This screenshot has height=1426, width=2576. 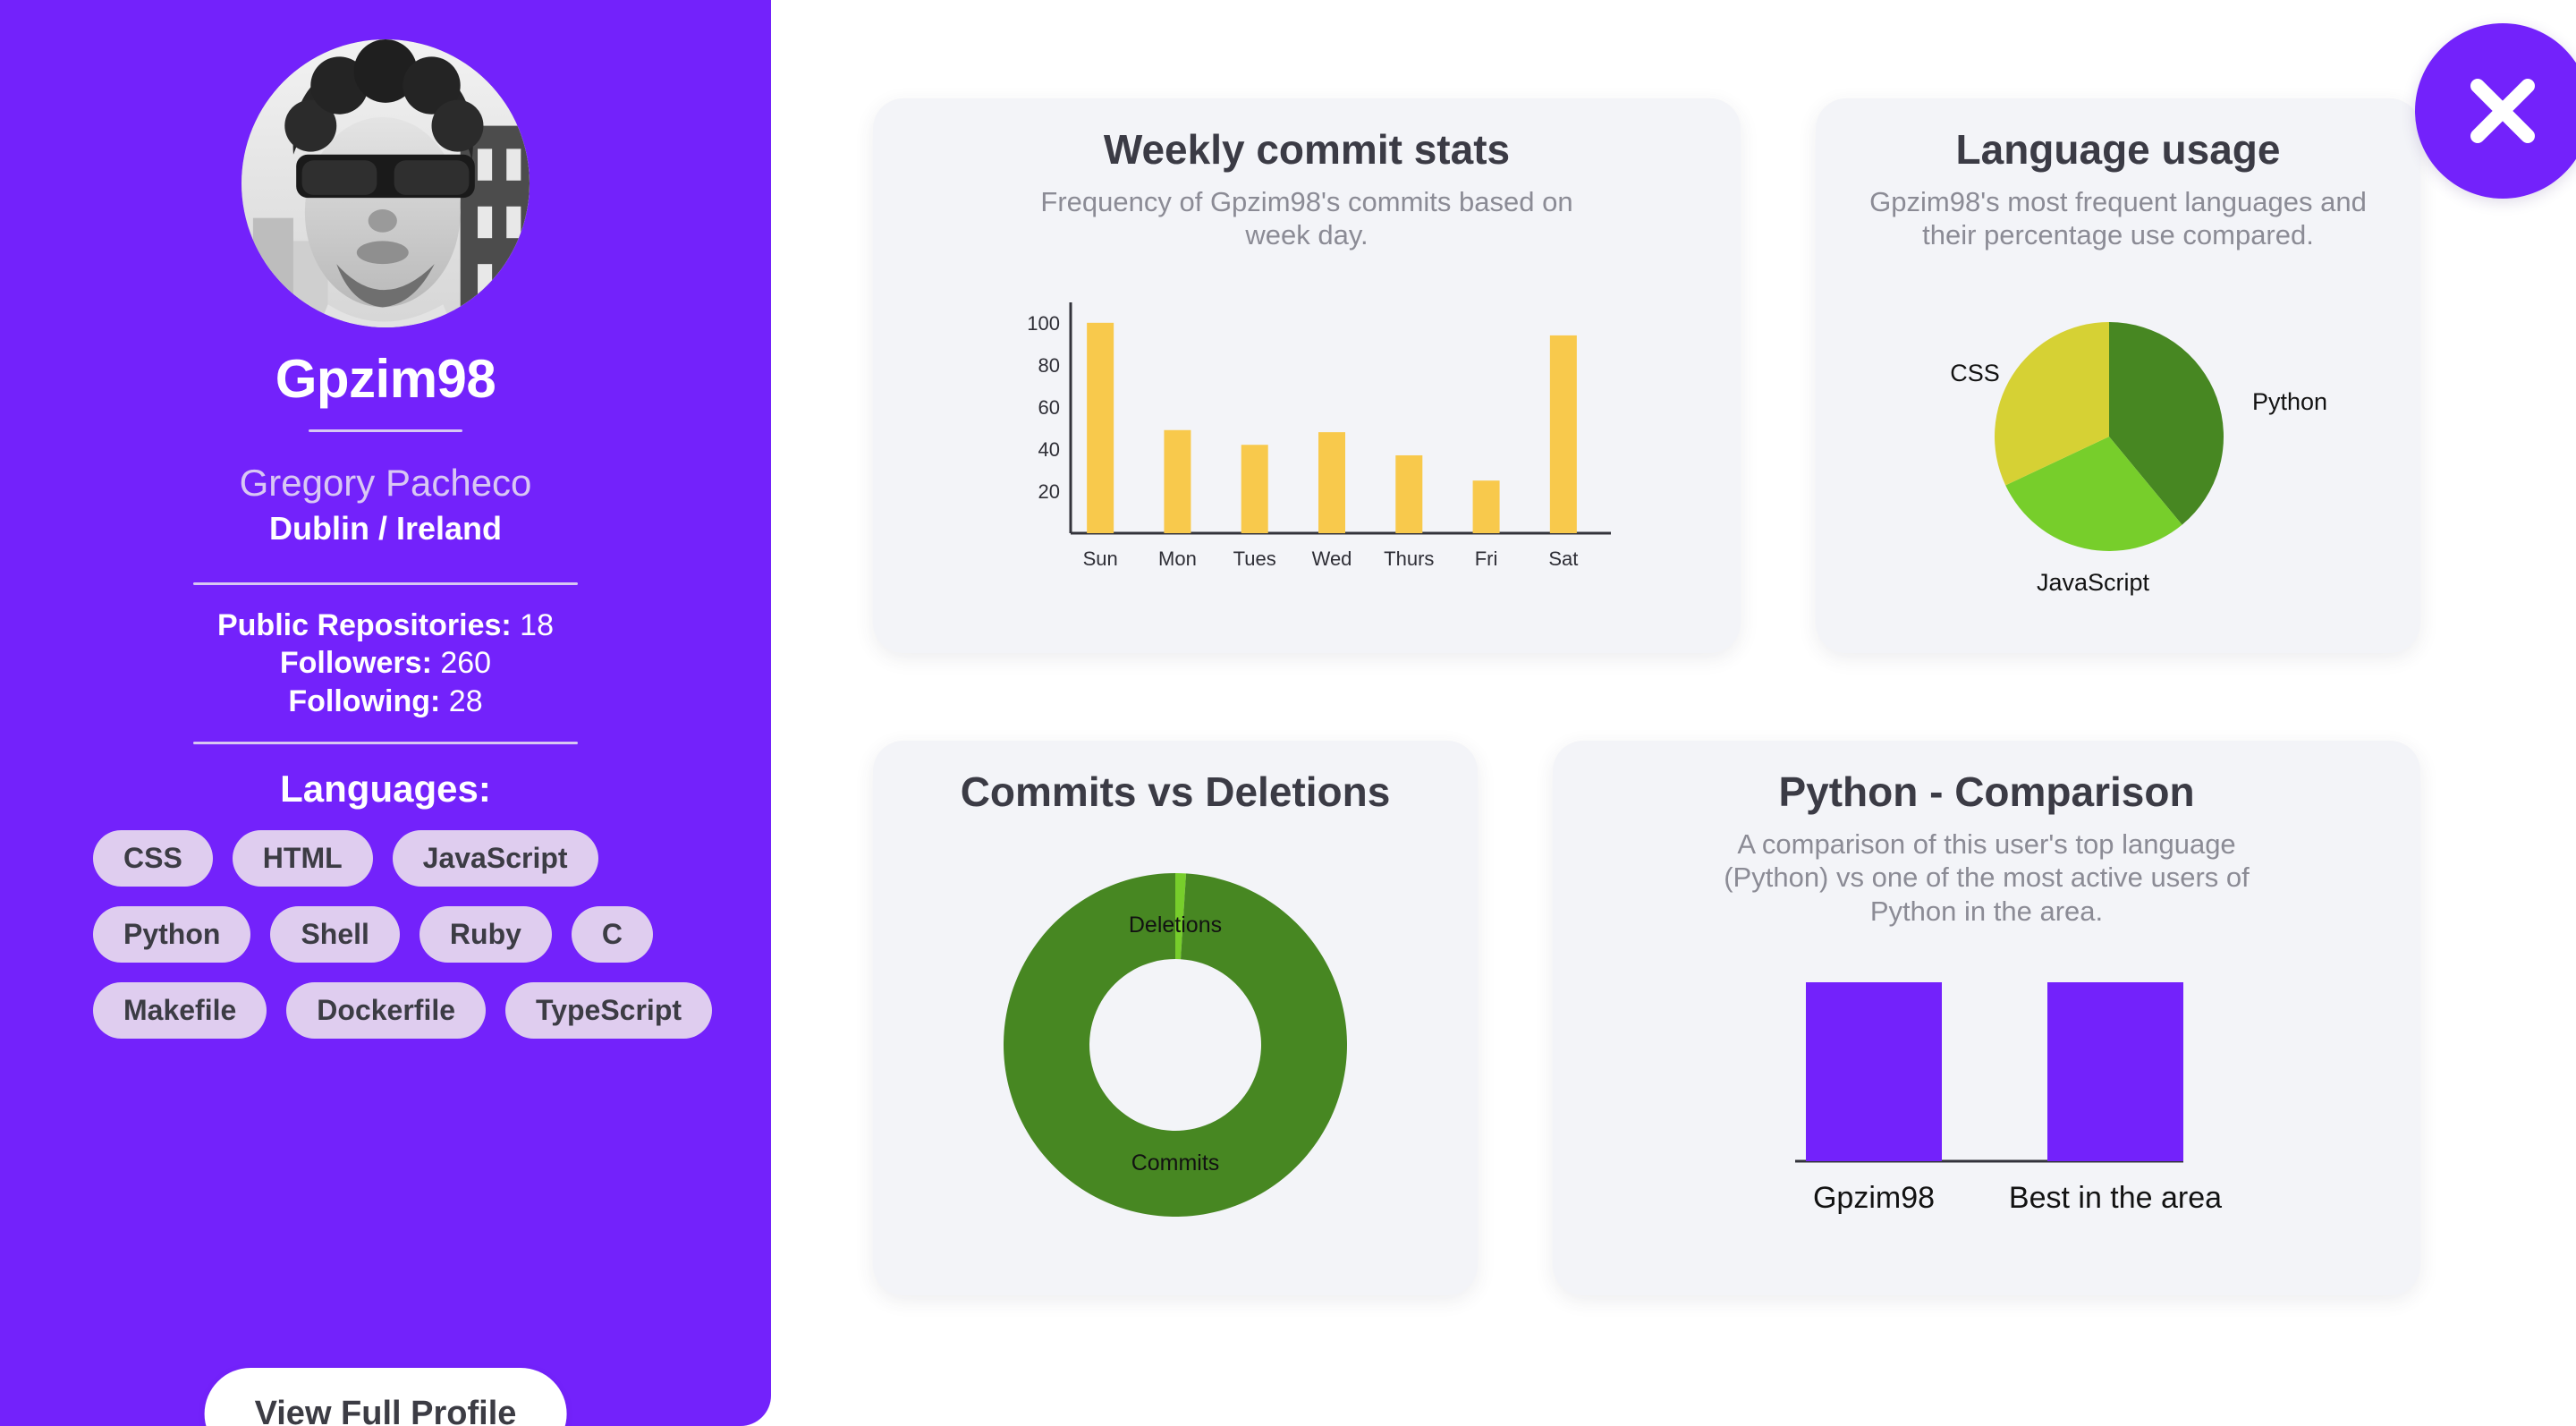 What do you see at coordinates (1100, 559) in the screenshot?
I see `x-tick-label: Sun` at bounding box center [1100, 559].